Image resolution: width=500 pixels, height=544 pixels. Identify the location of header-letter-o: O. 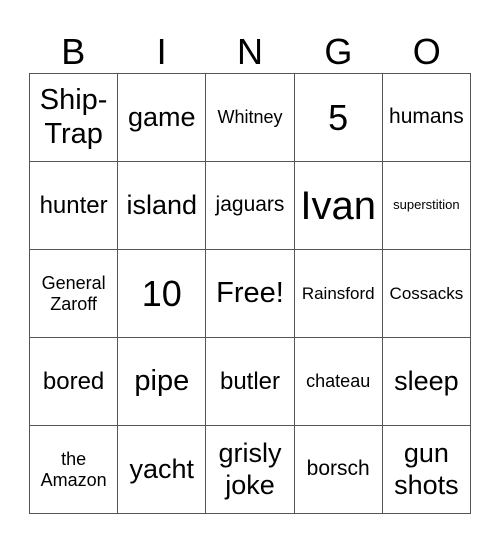
(426, 51).